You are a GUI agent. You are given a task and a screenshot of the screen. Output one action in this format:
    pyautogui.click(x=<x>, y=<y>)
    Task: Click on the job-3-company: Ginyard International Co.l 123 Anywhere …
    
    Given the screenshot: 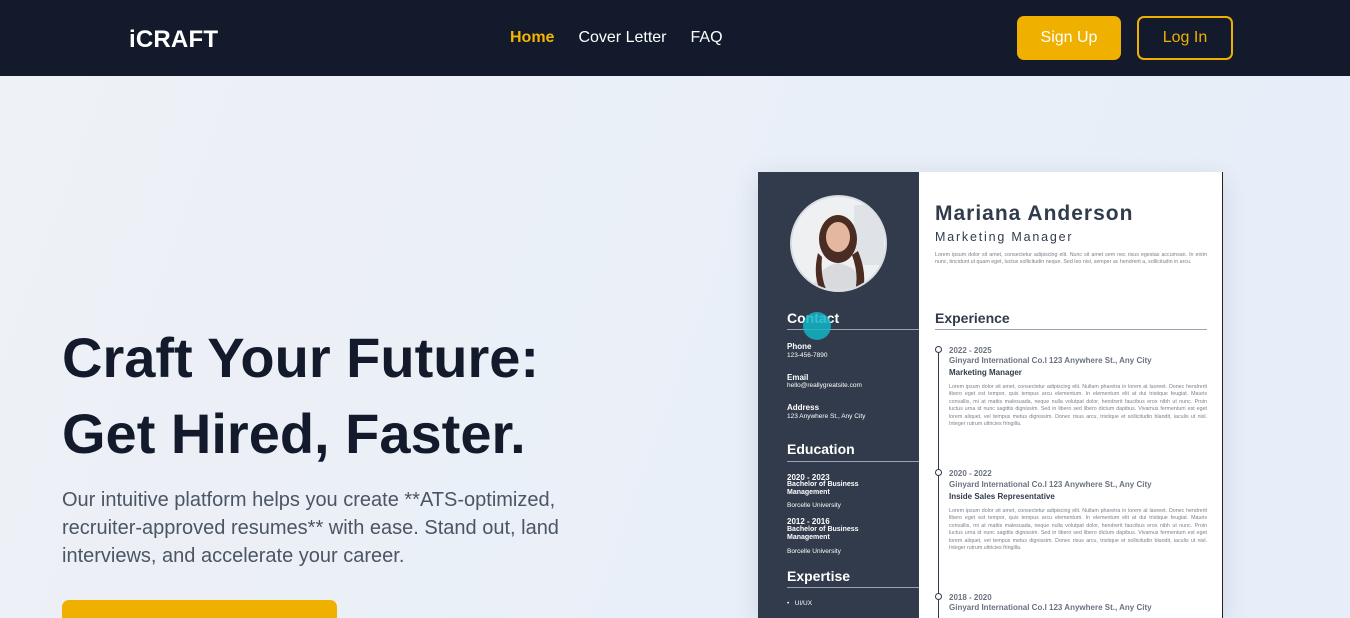 What is the action you would take?
    pyautogui.click(x=1050, y=607)
    